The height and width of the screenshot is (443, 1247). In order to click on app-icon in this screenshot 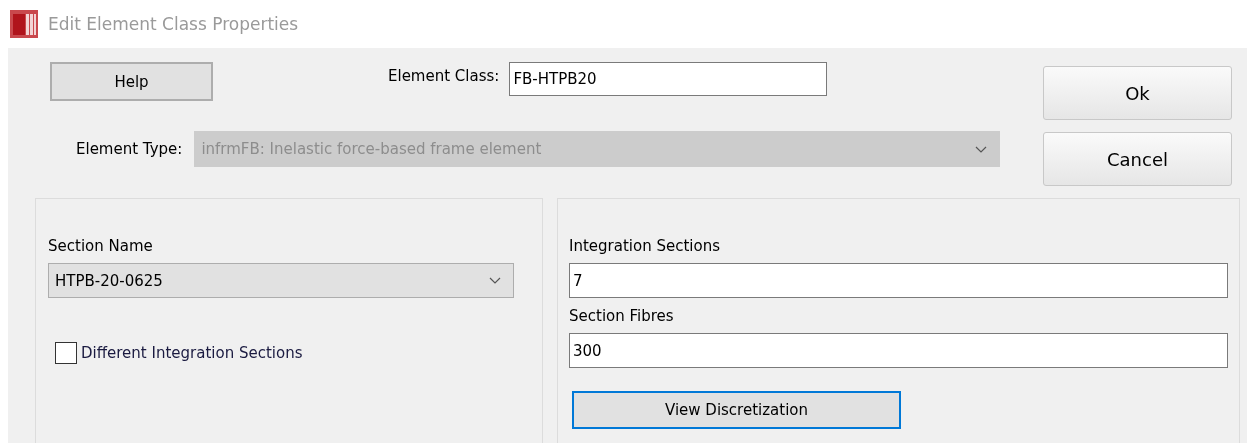, I will do `click(24, 24)`.